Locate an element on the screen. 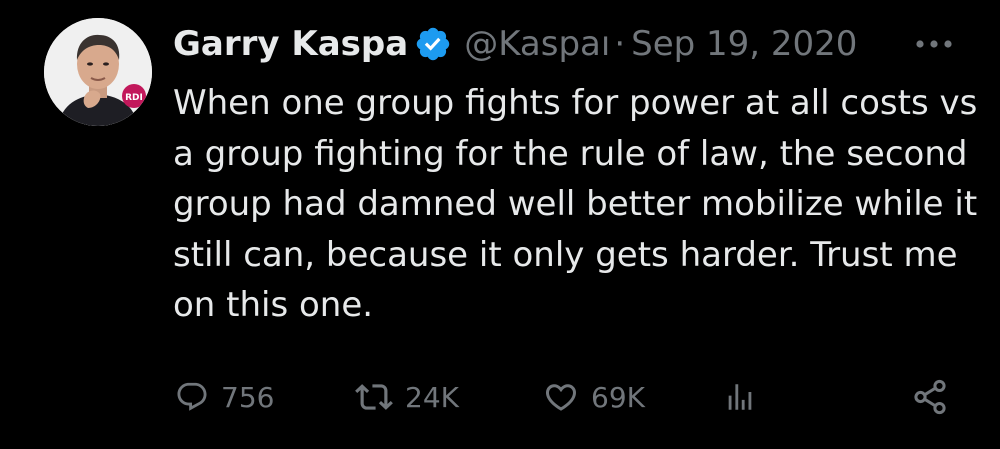 The height and width of the screenshot is (449, 1000). action-bar: 756 24K 69K is located at coordinates (570, 397).